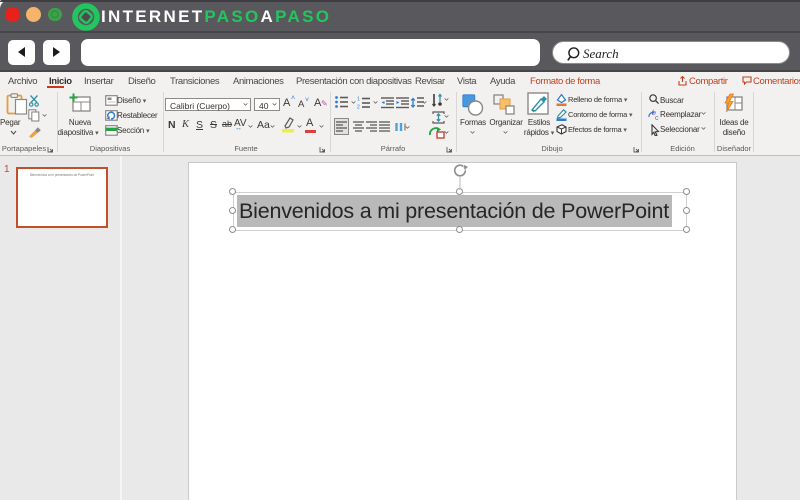 This screenshot has width=800, height=500. I want to click on svg-text: c, so click(657, 118).